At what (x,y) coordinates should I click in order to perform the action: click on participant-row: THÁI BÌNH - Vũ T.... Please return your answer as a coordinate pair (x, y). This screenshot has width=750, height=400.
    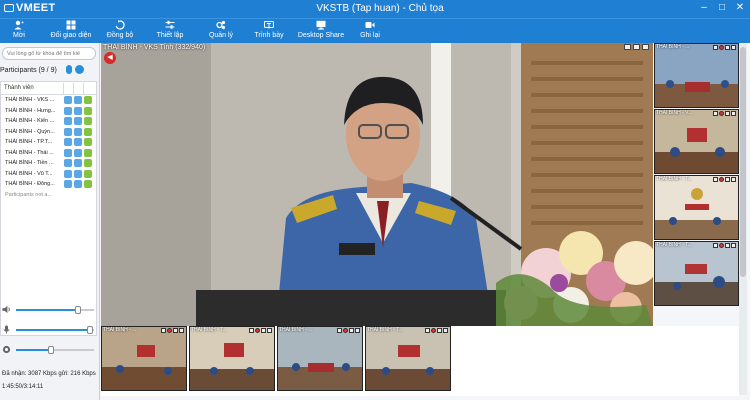
    Looking at the image, I should click on (48, 174).